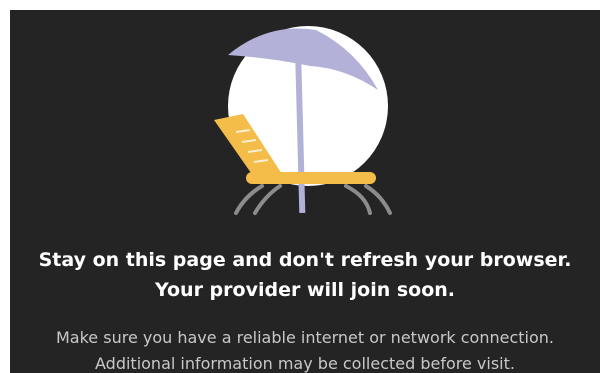  What do you see at coordinates (311, 178) in the screenshot?
I see `chair-seat-icon` at bounding box center [311, 178].